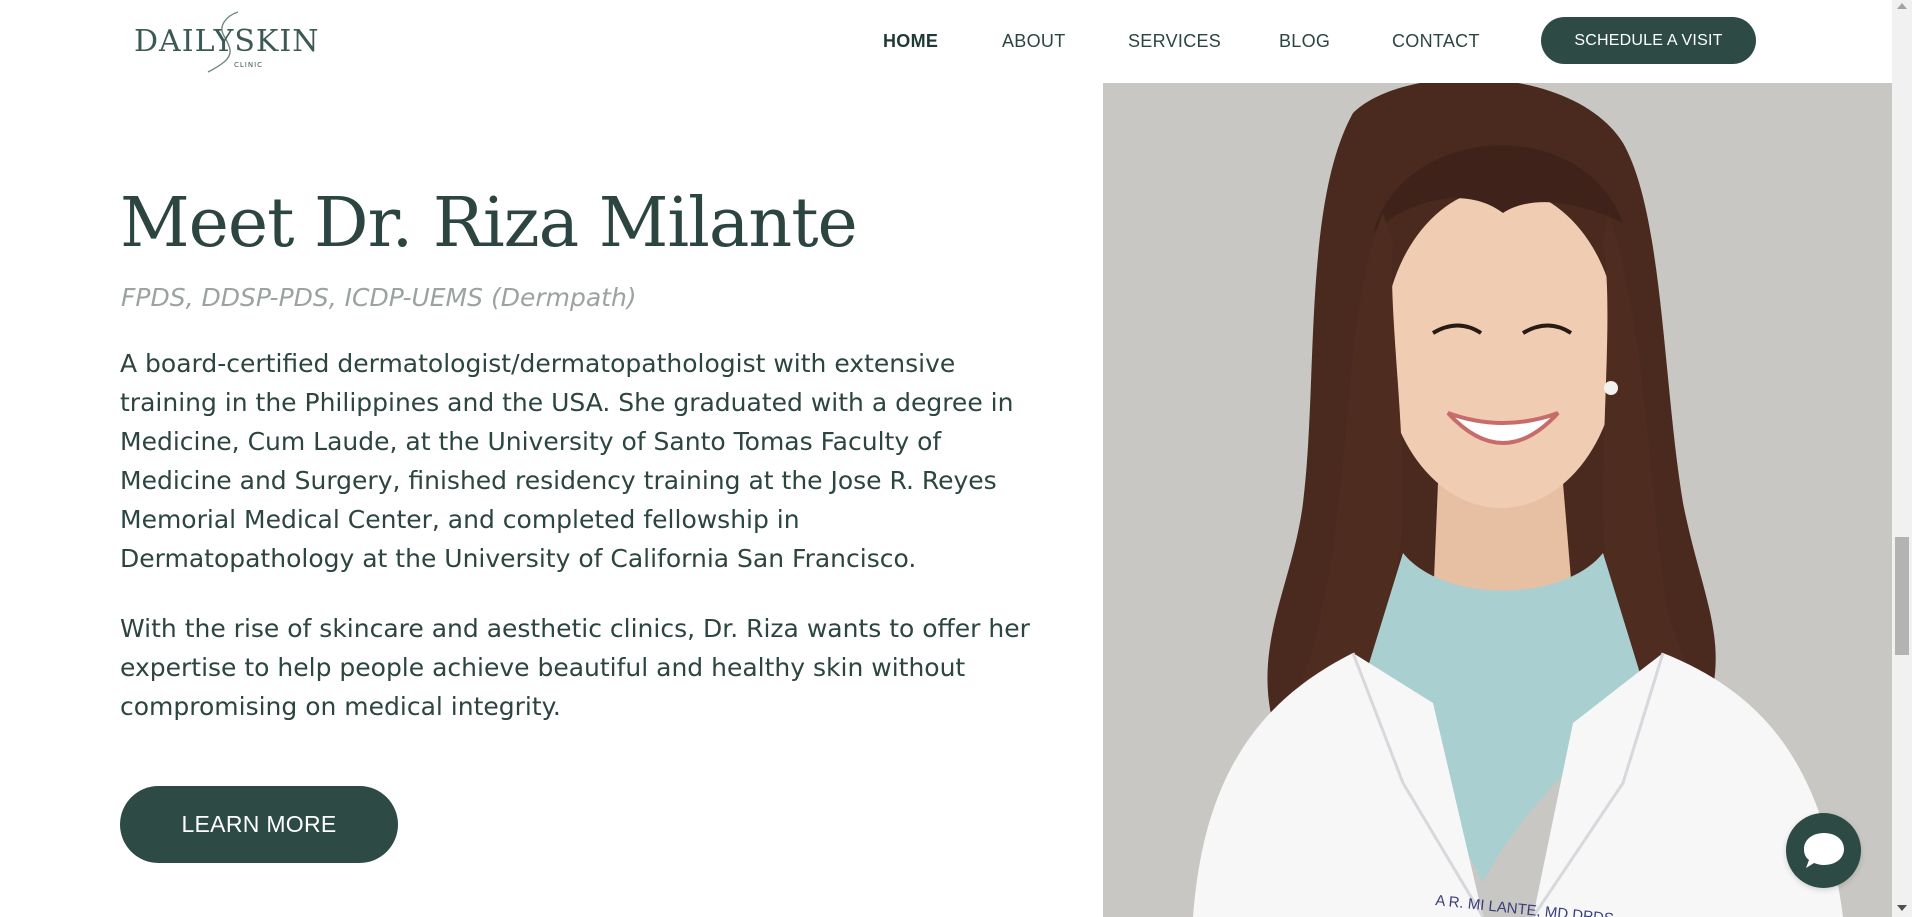 This screenshot has width=1912, height=917. What do you see at coordinates (379, 297) in the screenshot?
I see `doctor-credentials: FPDS, DDSP-PDS, ICDP-UEMS (Dermpath)` at bounding box center [379, 297].